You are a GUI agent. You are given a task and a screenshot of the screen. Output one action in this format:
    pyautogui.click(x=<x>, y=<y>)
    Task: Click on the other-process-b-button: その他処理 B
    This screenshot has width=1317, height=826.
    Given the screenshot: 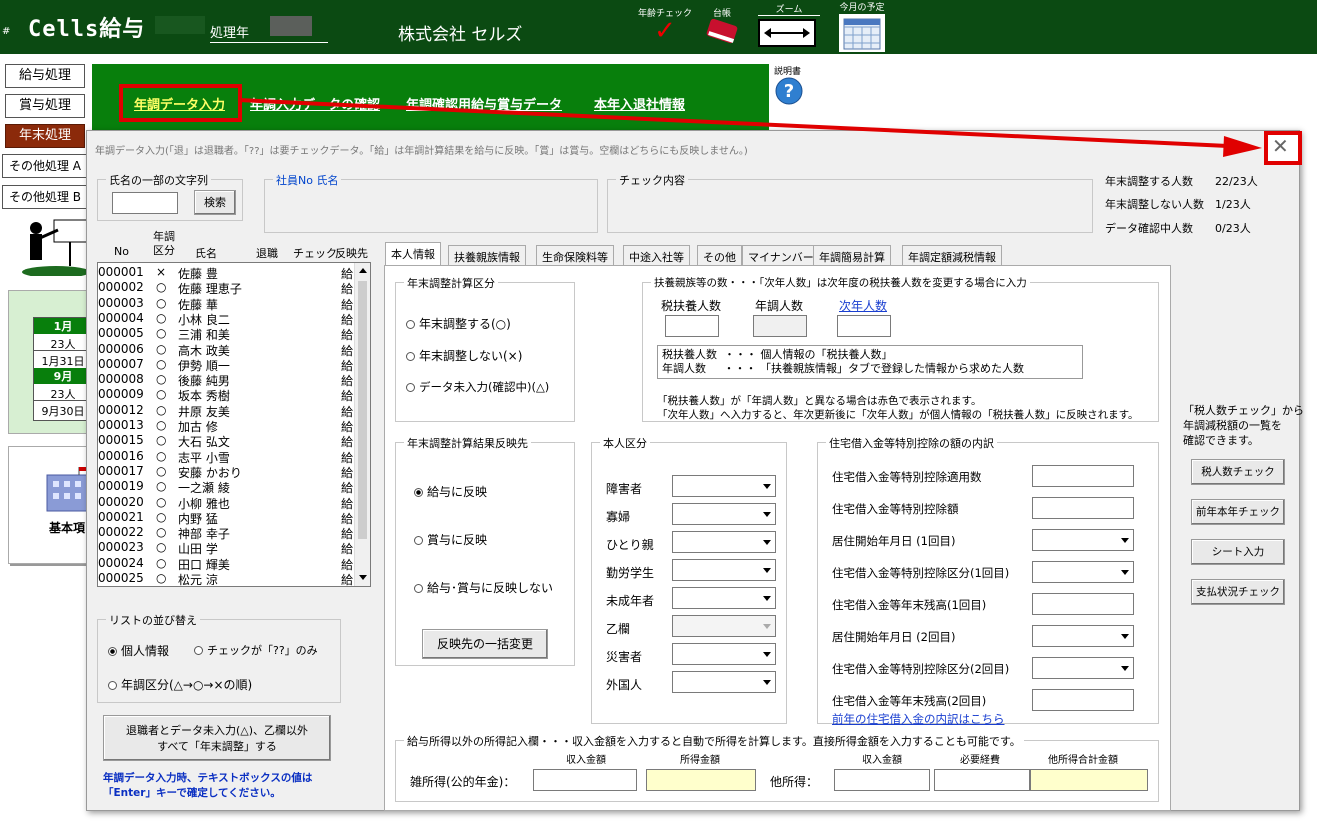 What is the action you would take?
    pyautogui.click(x=45, y=197)
    